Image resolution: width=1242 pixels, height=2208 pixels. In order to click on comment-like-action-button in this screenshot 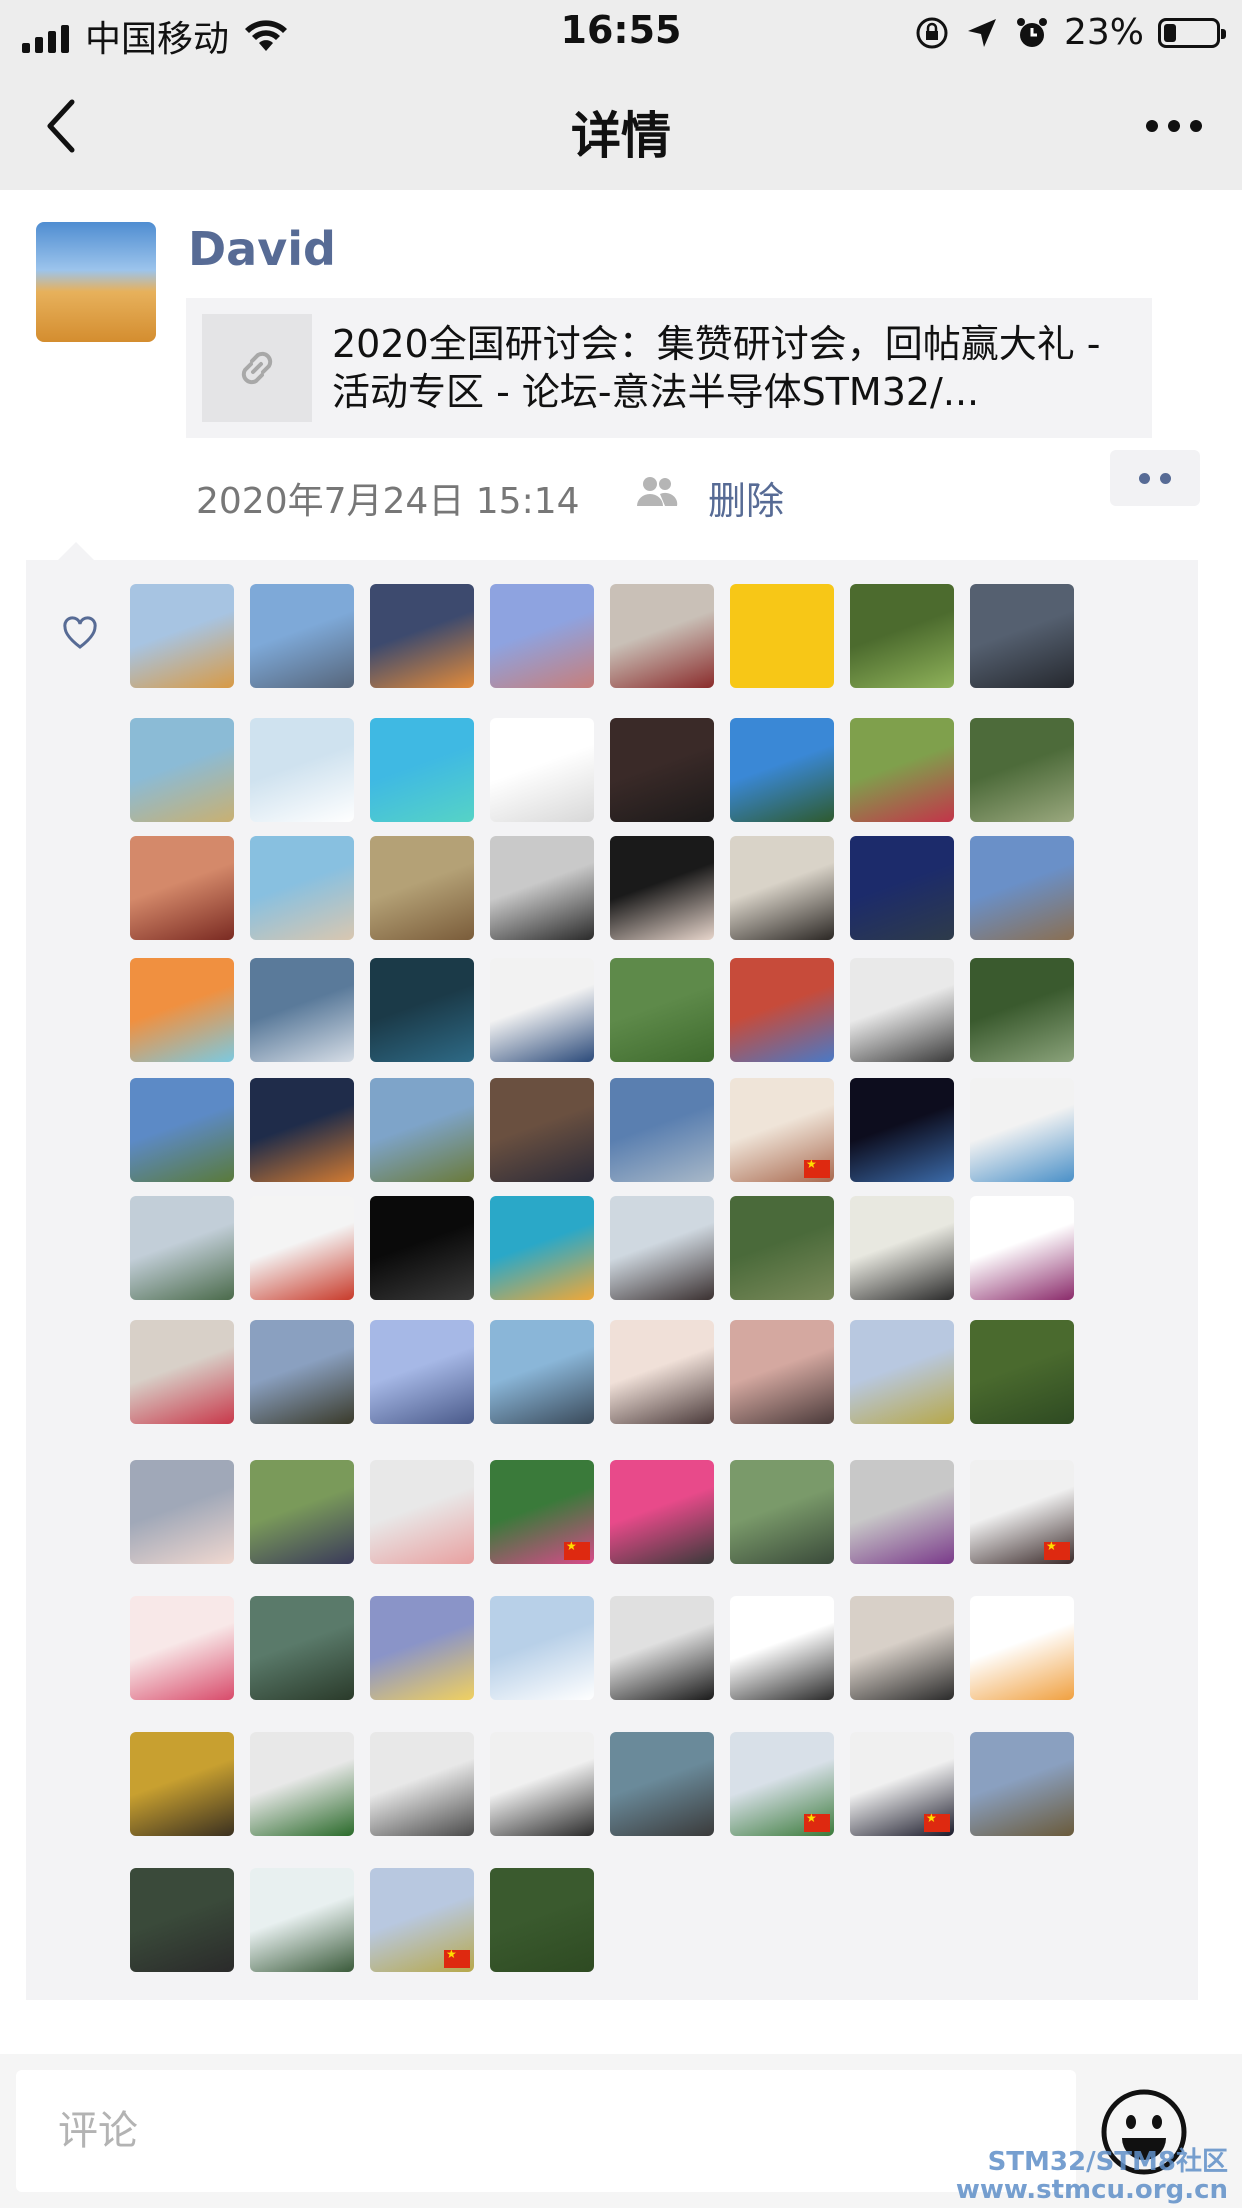, I will do `click(1155, 478)`.